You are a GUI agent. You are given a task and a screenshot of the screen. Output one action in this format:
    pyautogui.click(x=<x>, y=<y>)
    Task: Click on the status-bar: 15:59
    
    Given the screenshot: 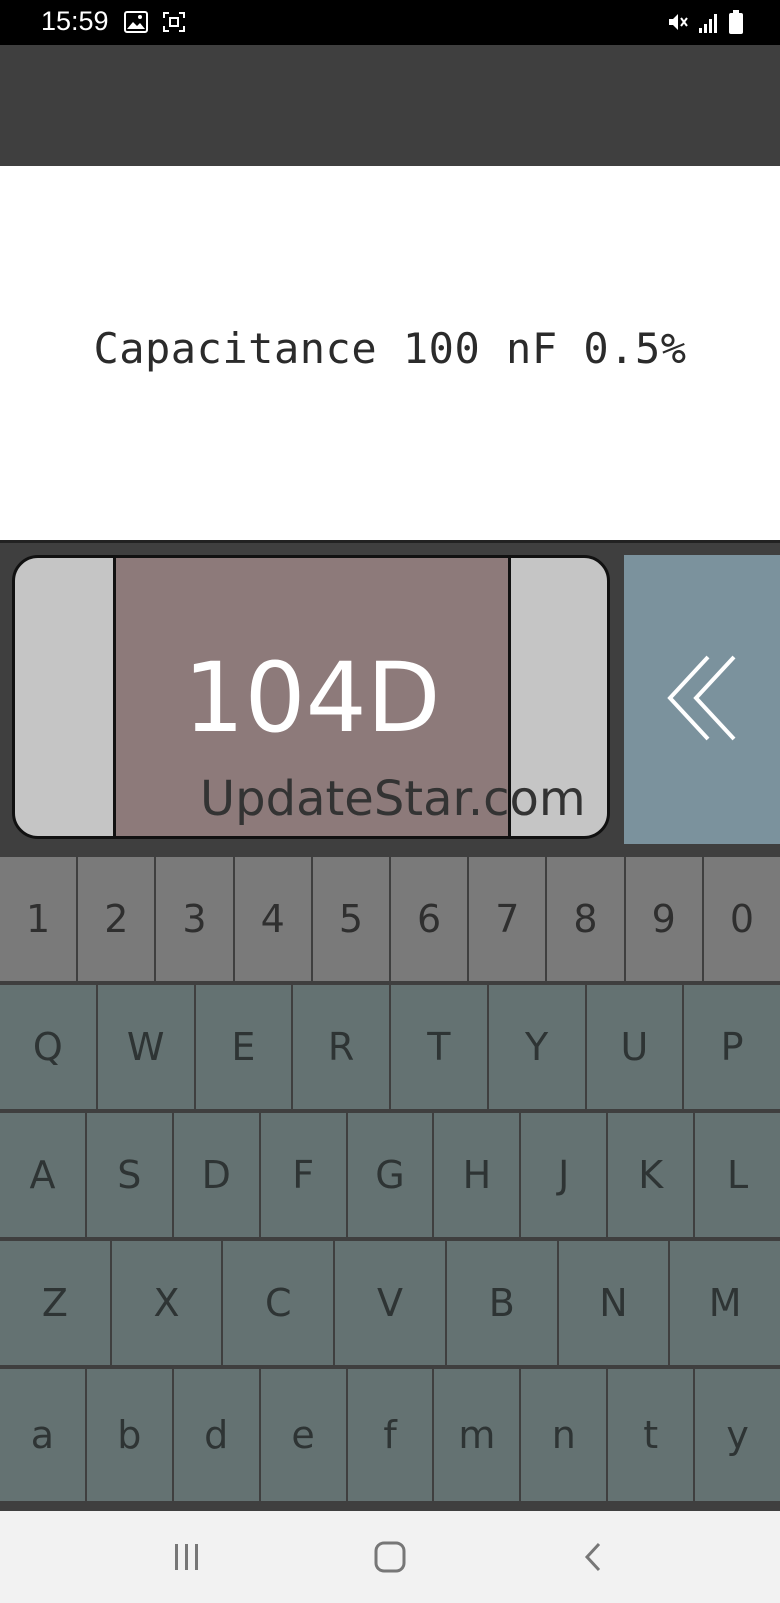 What is the action you would take?
    pyautogui.click(x=390, y=22)
    